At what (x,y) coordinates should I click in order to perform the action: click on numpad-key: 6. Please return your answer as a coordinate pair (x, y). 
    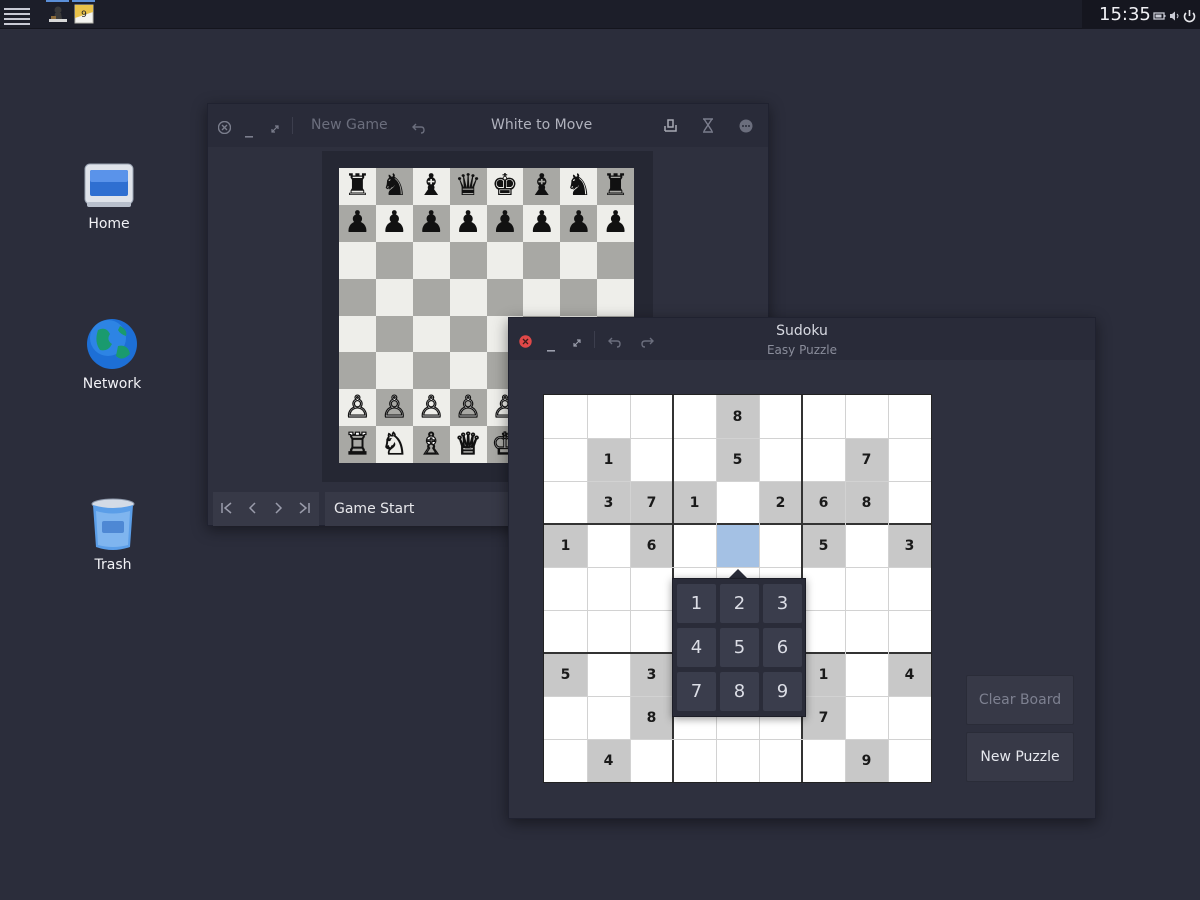
    Looking at the image, I should click on (782, 647).